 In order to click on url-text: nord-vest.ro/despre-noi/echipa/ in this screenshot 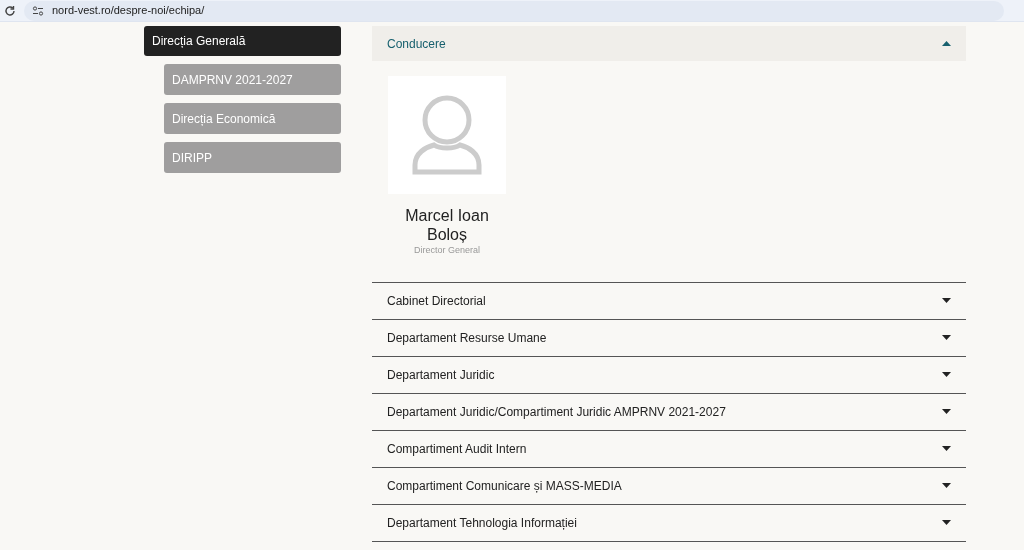, I will do `click(128, 11)`.